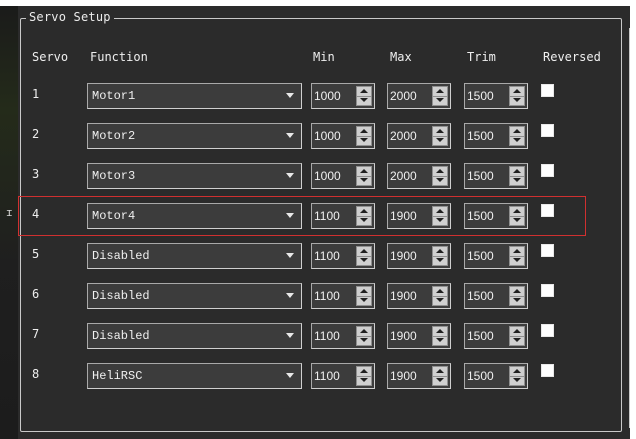  What do you see at coordinates (194, 96) in the screenshot?
I see `function-select: Motor1` at bounding box center [194, 96].